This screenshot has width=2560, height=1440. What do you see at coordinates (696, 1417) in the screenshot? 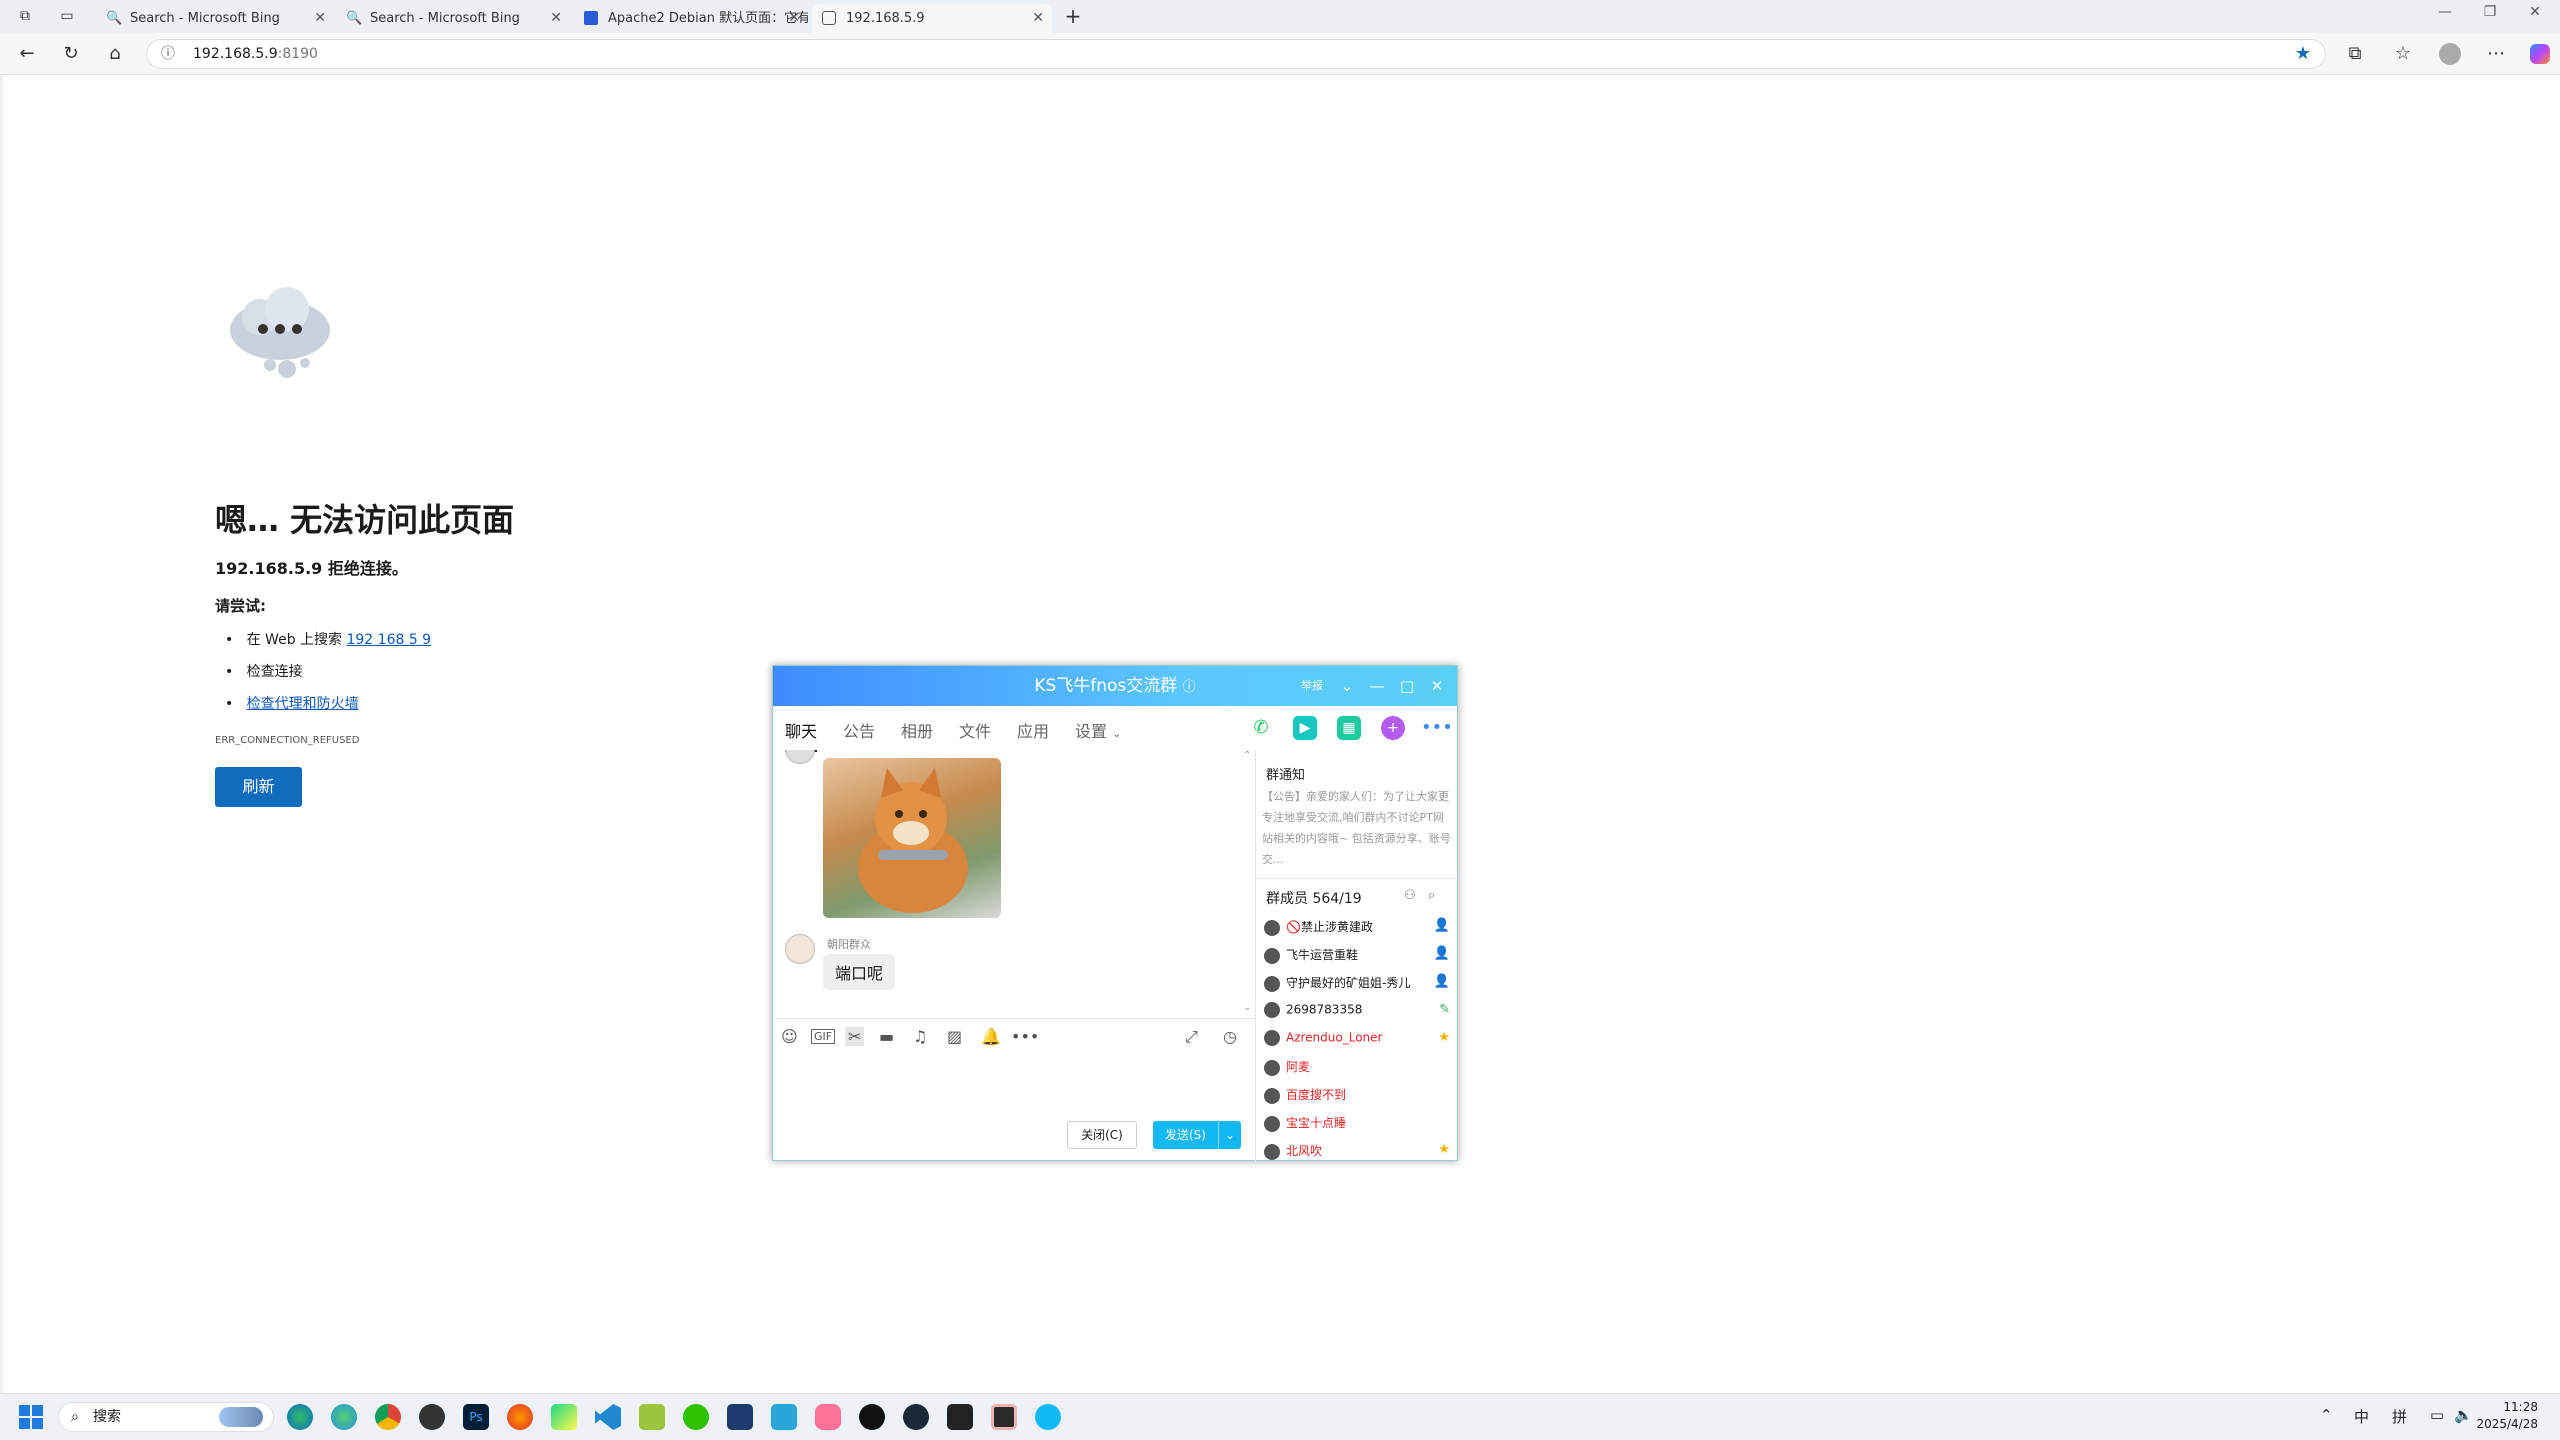
I see `wechat-icon` at bounding box center [696, 1417].